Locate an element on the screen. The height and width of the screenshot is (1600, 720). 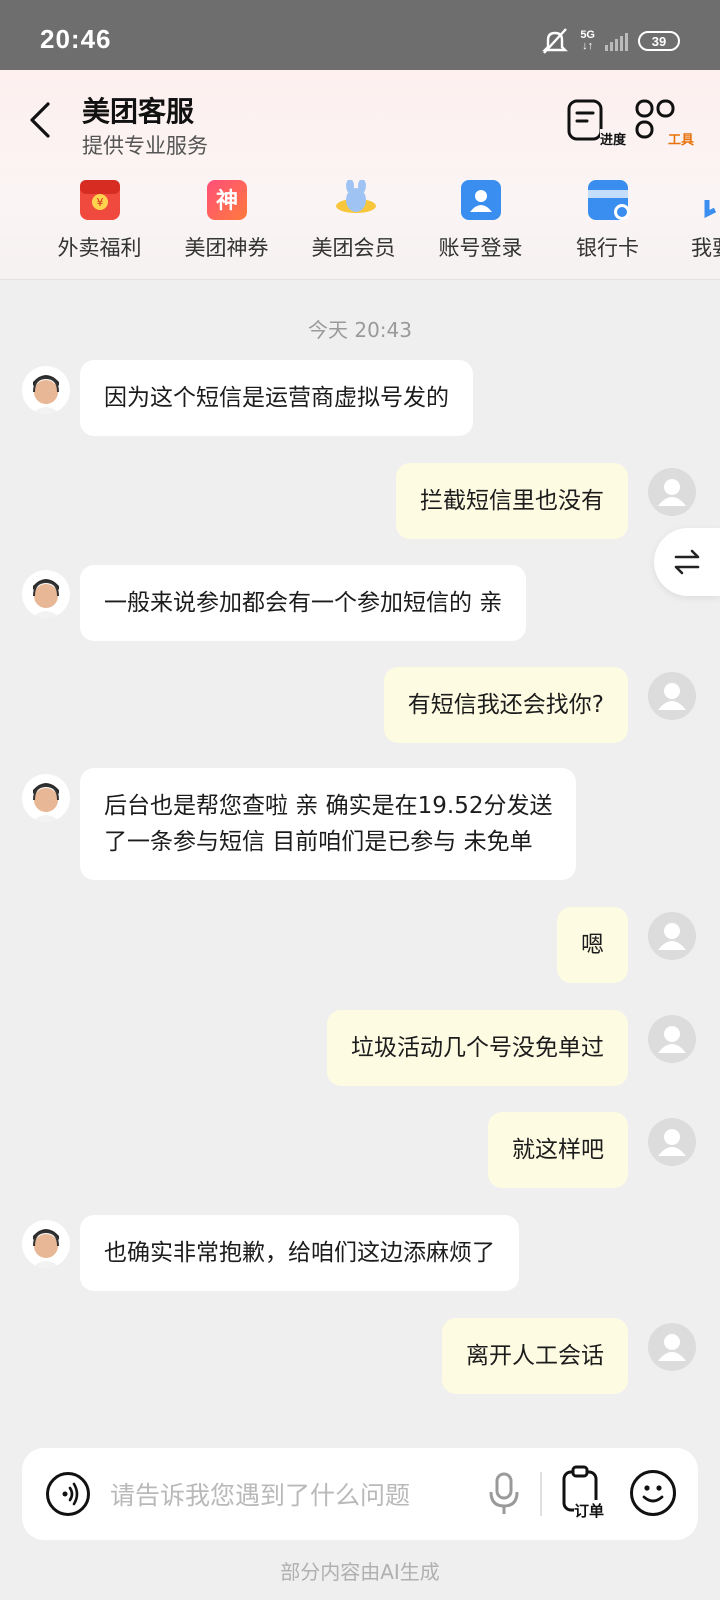
user-message: 离开人工会话 is located at coordinates (535, 1356).